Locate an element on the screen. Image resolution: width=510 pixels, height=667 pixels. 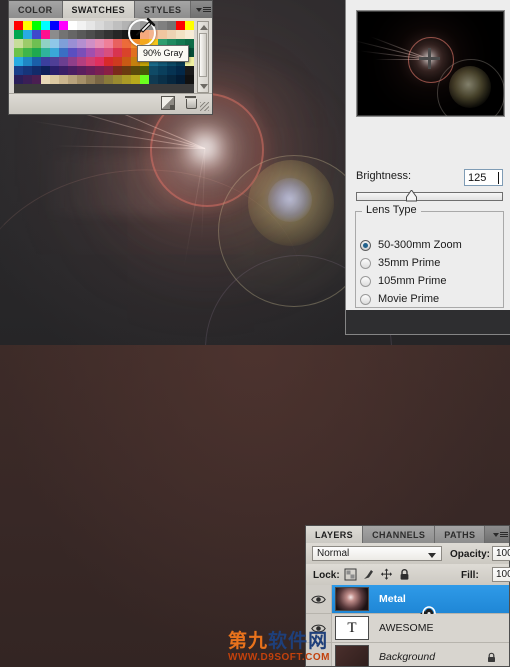
layer-row-background: Background is located at coordinates (407, 654).